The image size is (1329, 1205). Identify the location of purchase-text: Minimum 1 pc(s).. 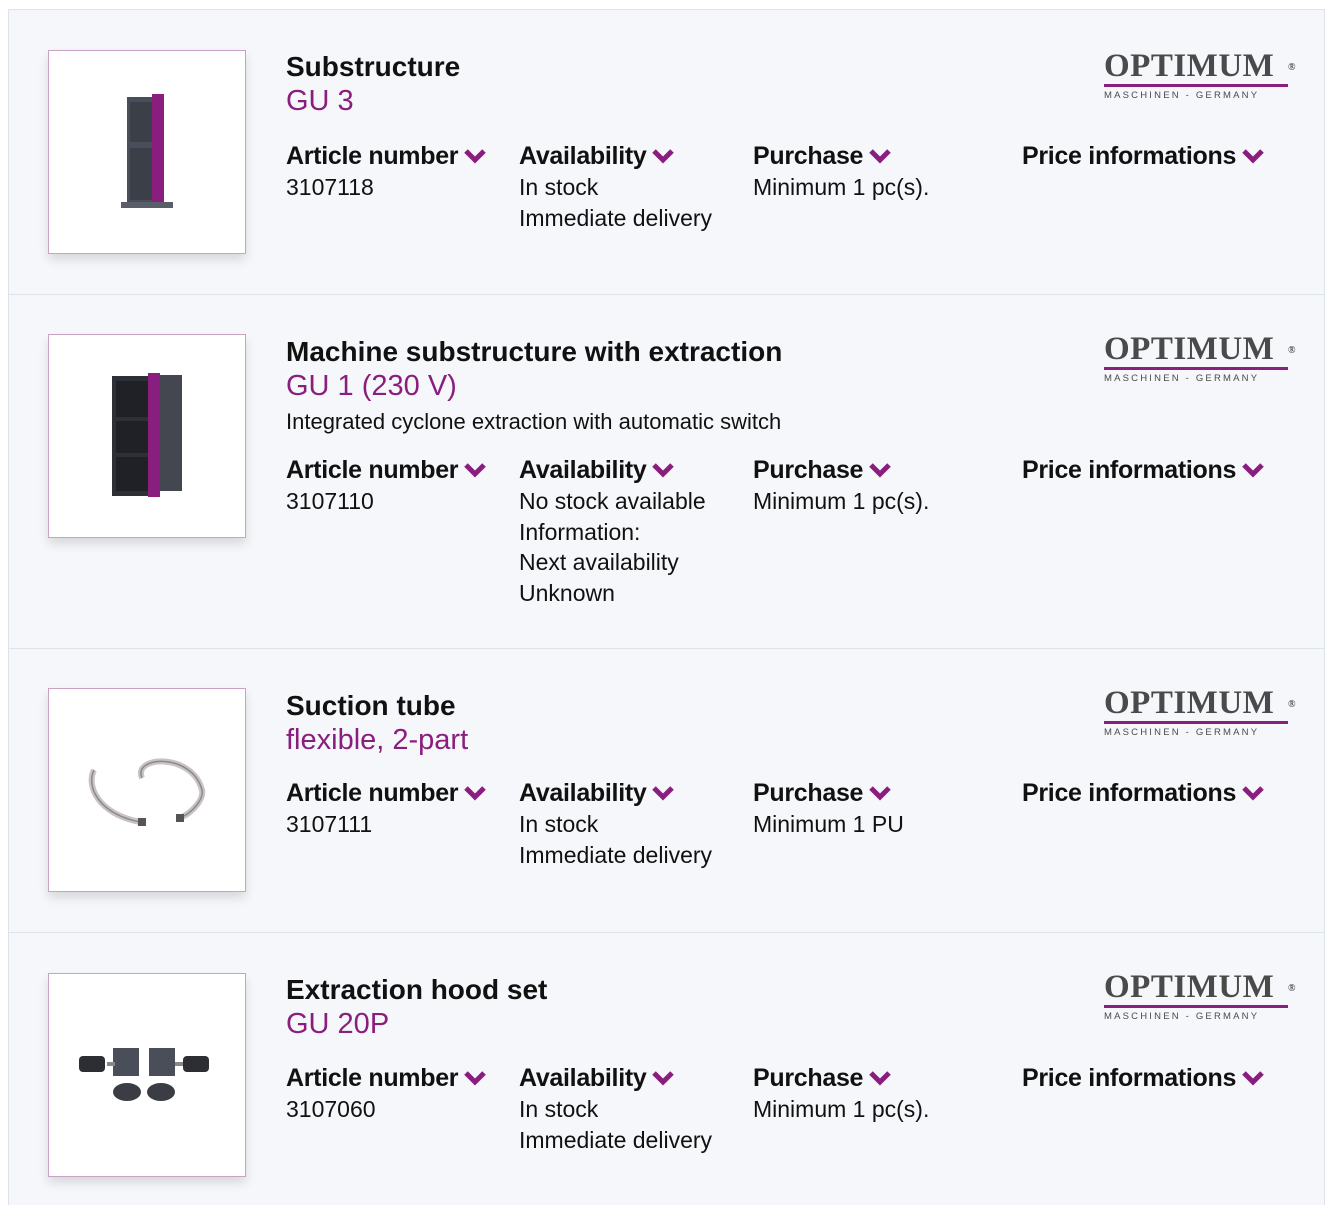
(841, 1109).